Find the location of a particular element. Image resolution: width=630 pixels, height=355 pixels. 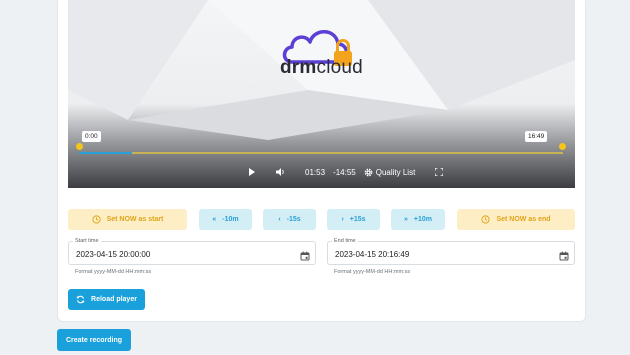

logo-wordmark: drmcloud is located at coordinates (330, 68).